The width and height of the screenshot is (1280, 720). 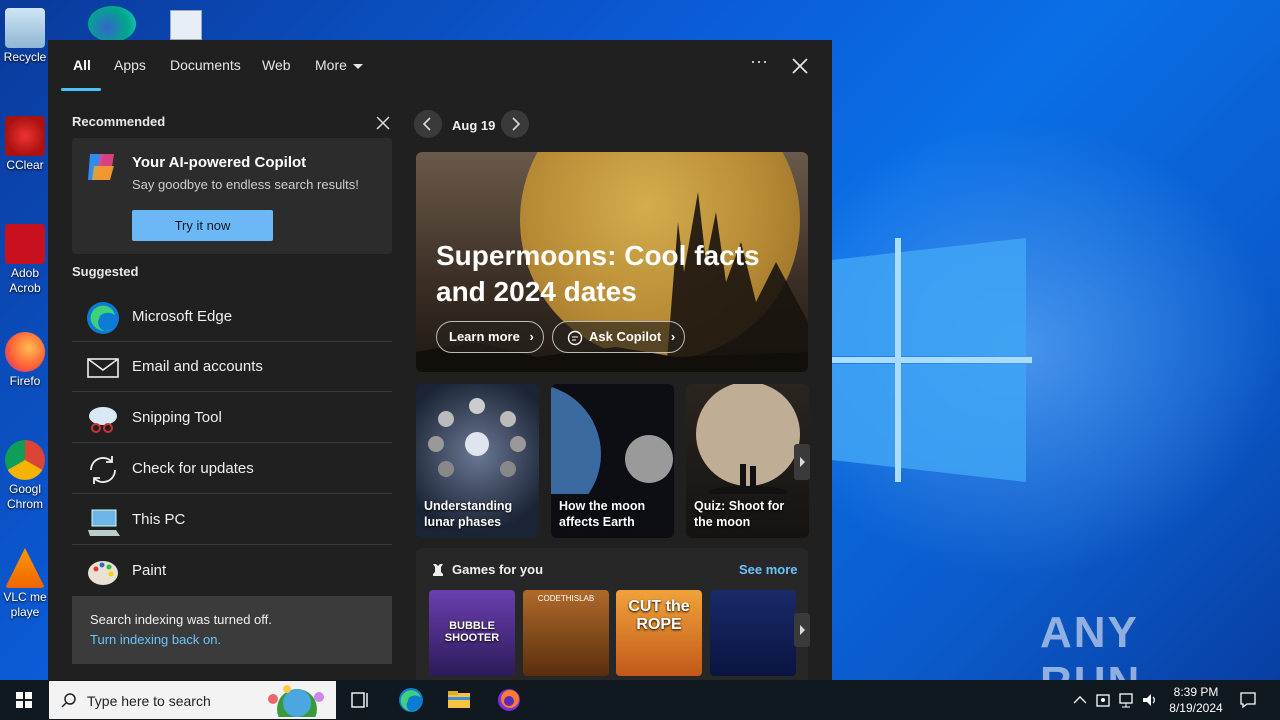 I want to click on copilot-title: Your AI-powered Copilot, so click(x=219, y=162).